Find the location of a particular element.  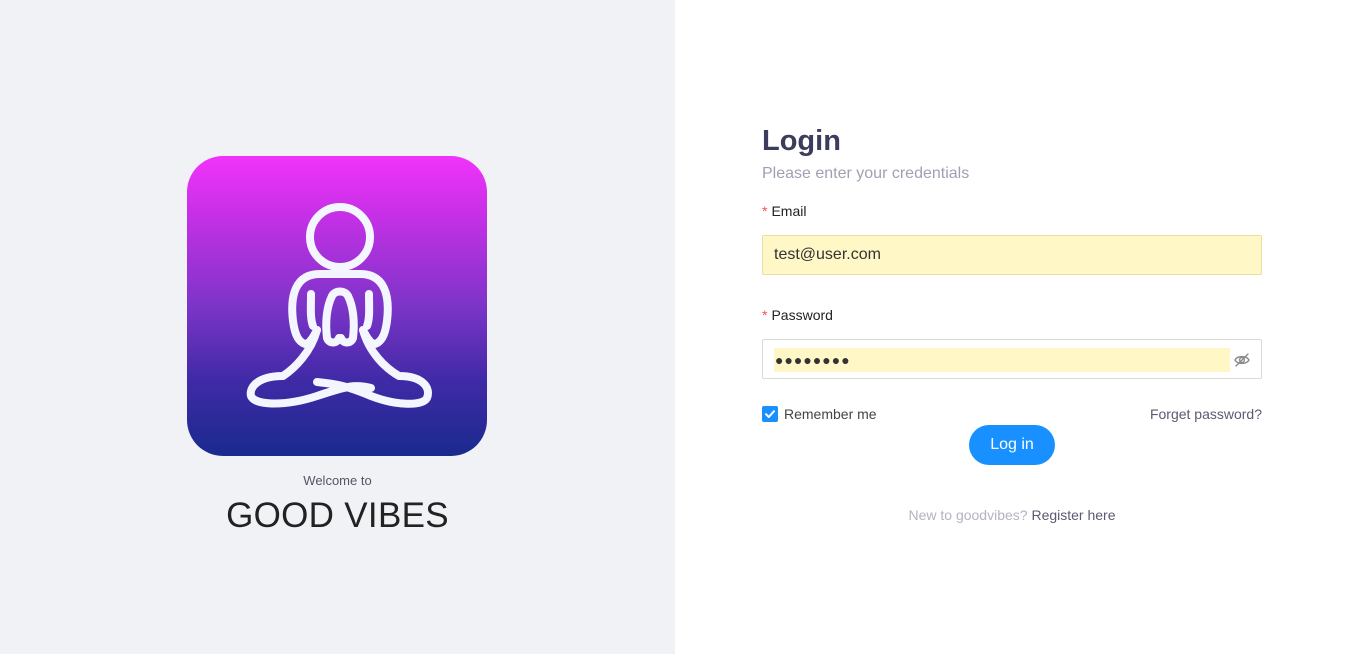

meditation-figure-icon is located at coordinates (339, 305).